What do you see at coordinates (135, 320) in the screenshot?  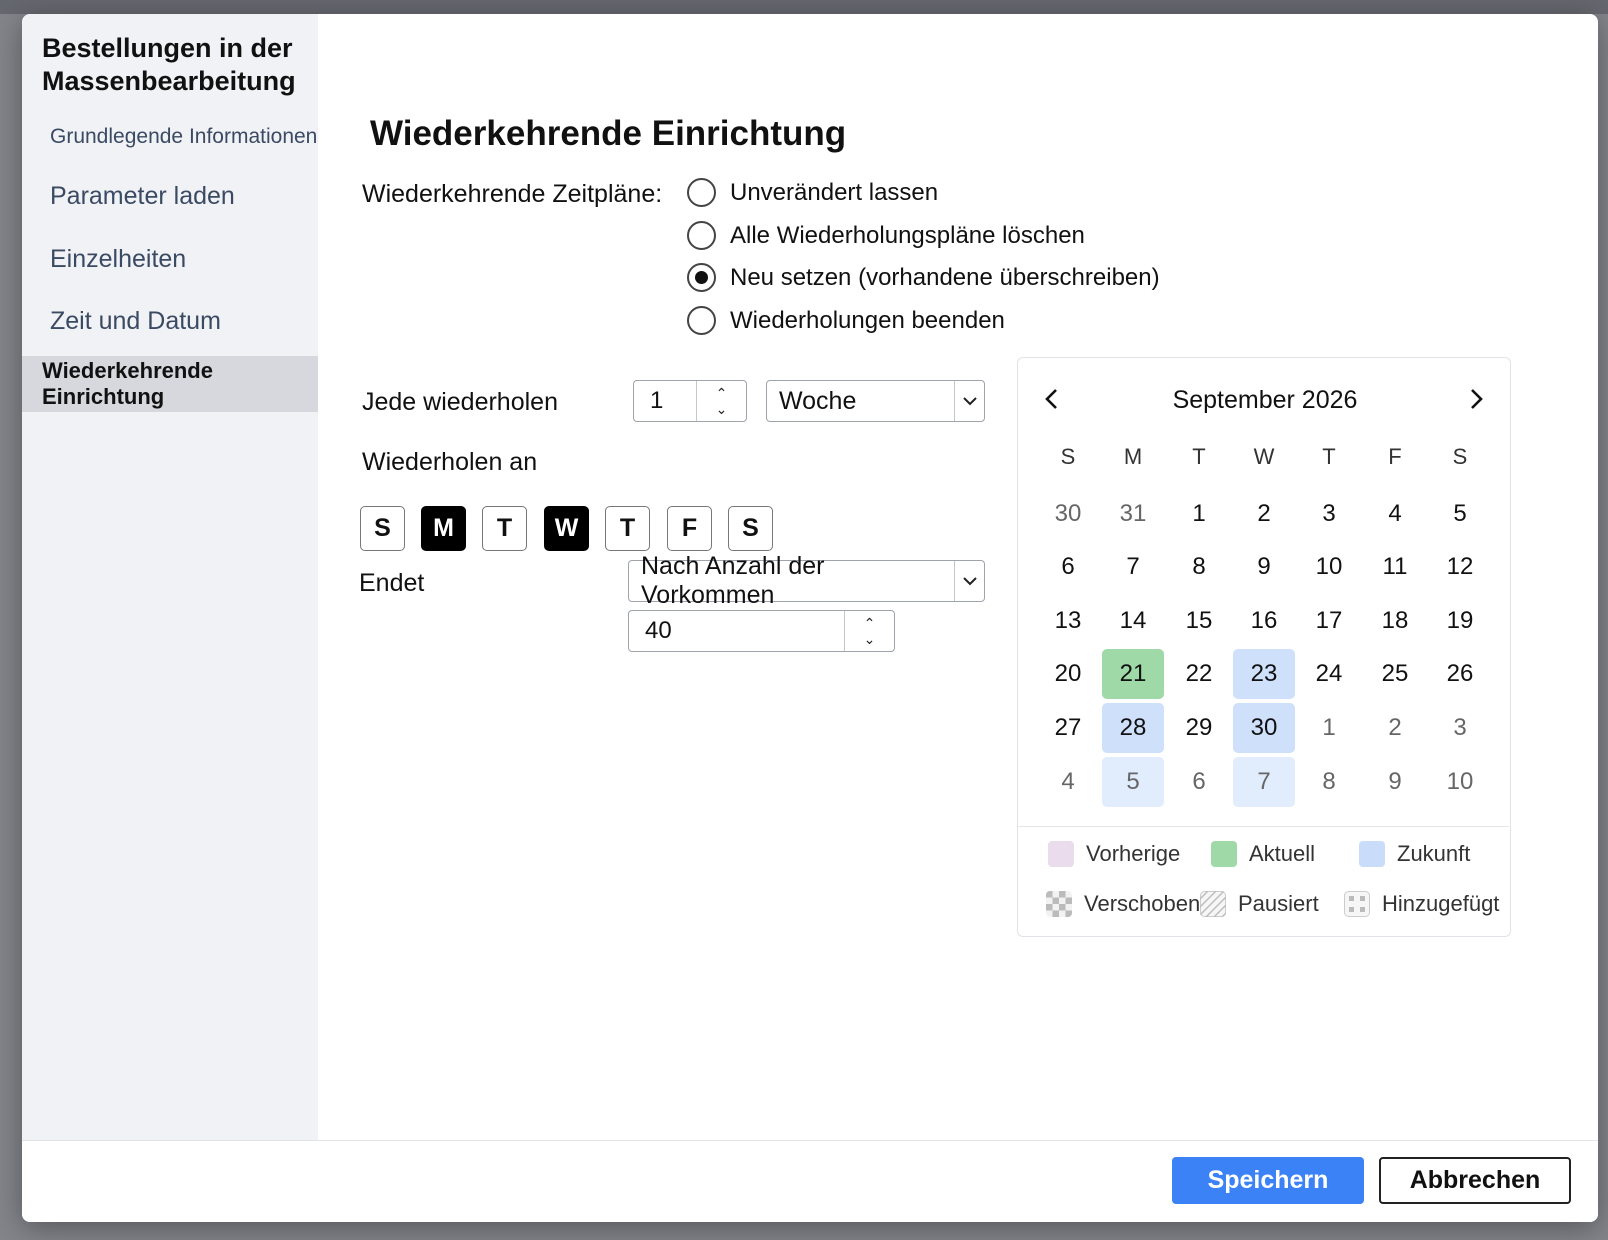 I see `nav-item-label: Zeit und Datum` at bounding box center [135, 320].